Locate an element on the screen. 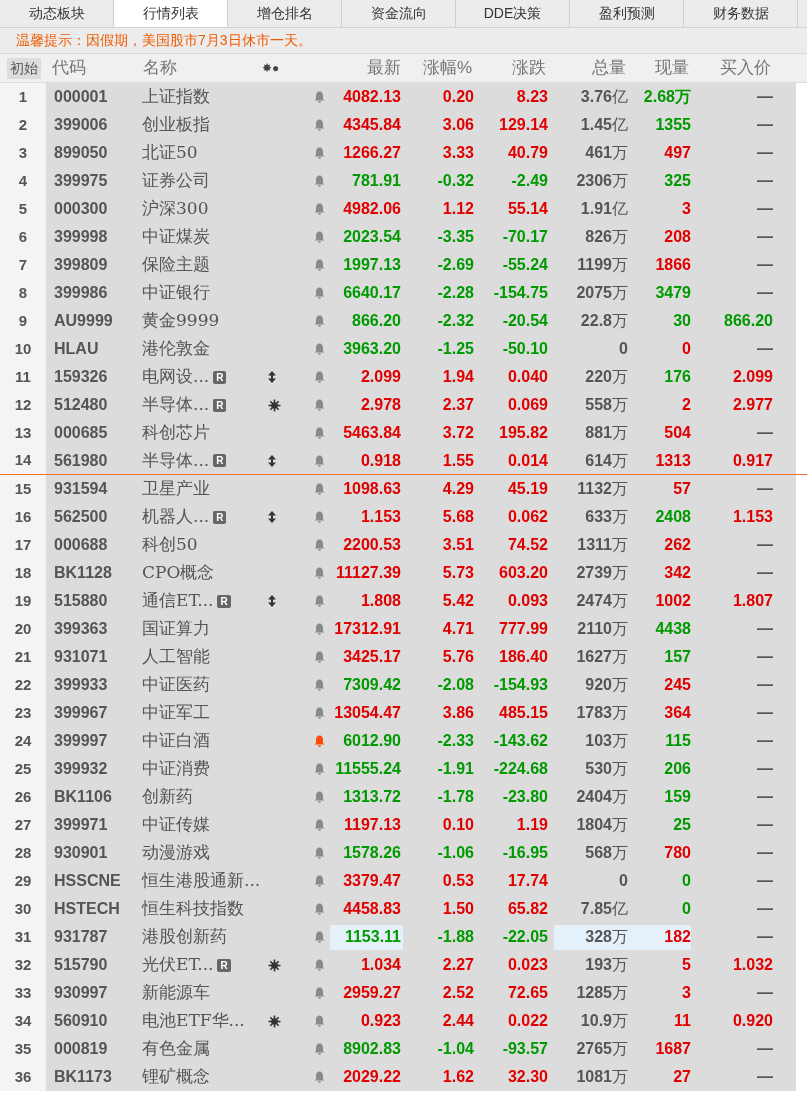 This screenshot has width=807, height=1097. volume-value: 1199万 is located at coordinates (602, 265).